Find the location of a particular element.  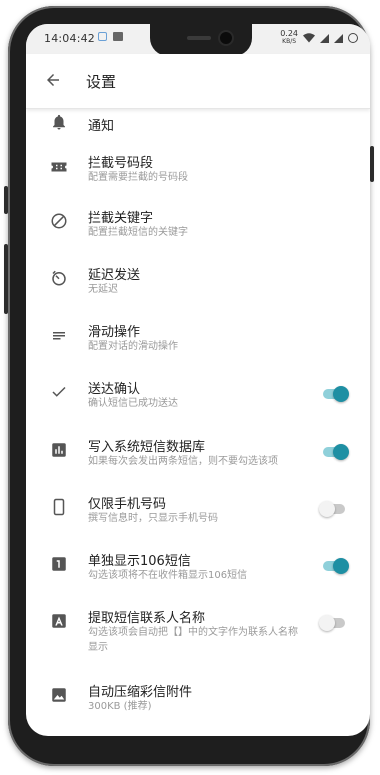

status-bar: 14:04:42 0.24 KB/S is located at coordinates (198, 40).